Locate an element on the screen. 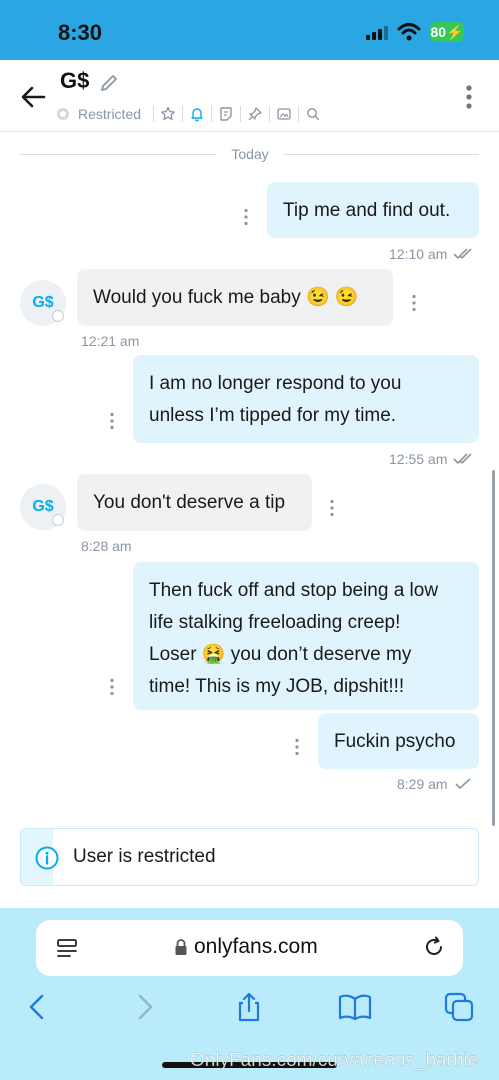 Image resolution: width=499 pixels, height=1080 pixels. message-text: Would you fuck me baby 😉 😉 is located at coordinates (226, 297).